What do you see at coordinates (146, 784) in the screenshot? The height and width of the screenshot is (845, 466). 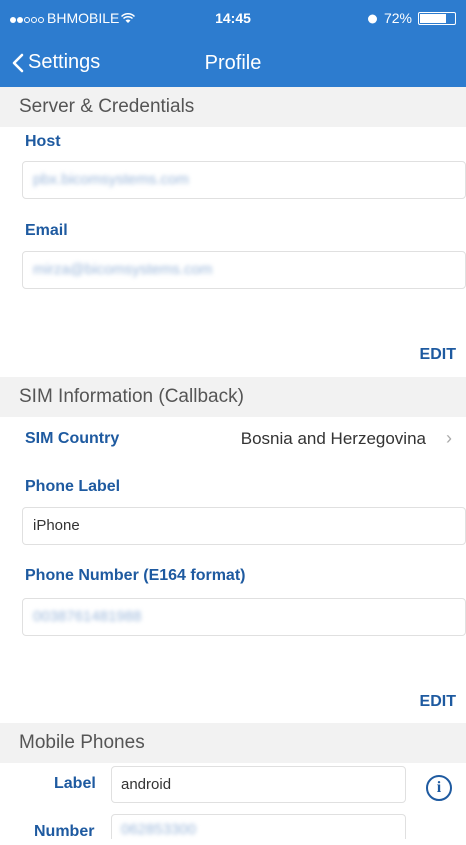 I see `mobile-label-value: android` at bounding box center [146, 784].